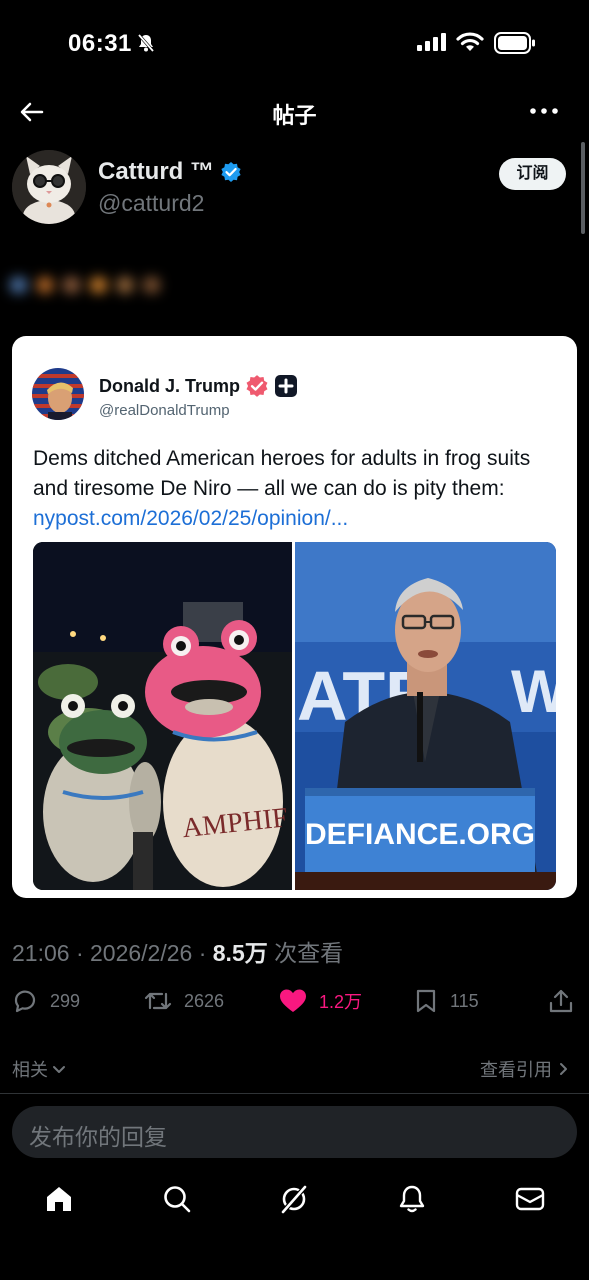  Describe the element at coordinates (294, 190) in the screenshot. I see `post-author: Catturd ™ @catturd2 订阅` at that location.